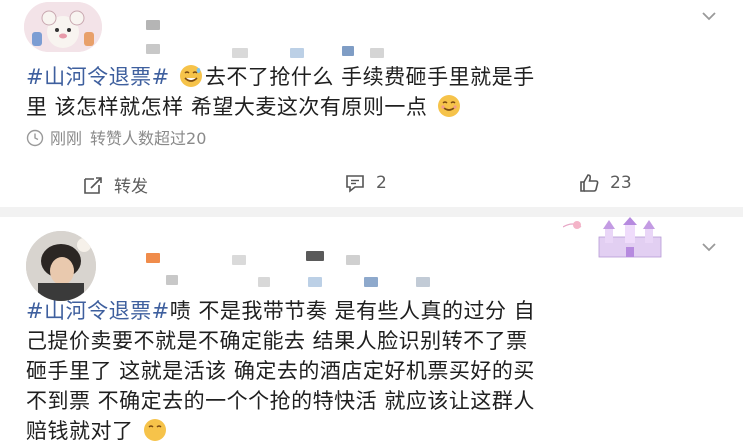 This screenshot has height=446, width=743. What do you see at coordinates (621, 183) in the screenshot?
I see `like-count: 23` at bounding box center [621, 183].